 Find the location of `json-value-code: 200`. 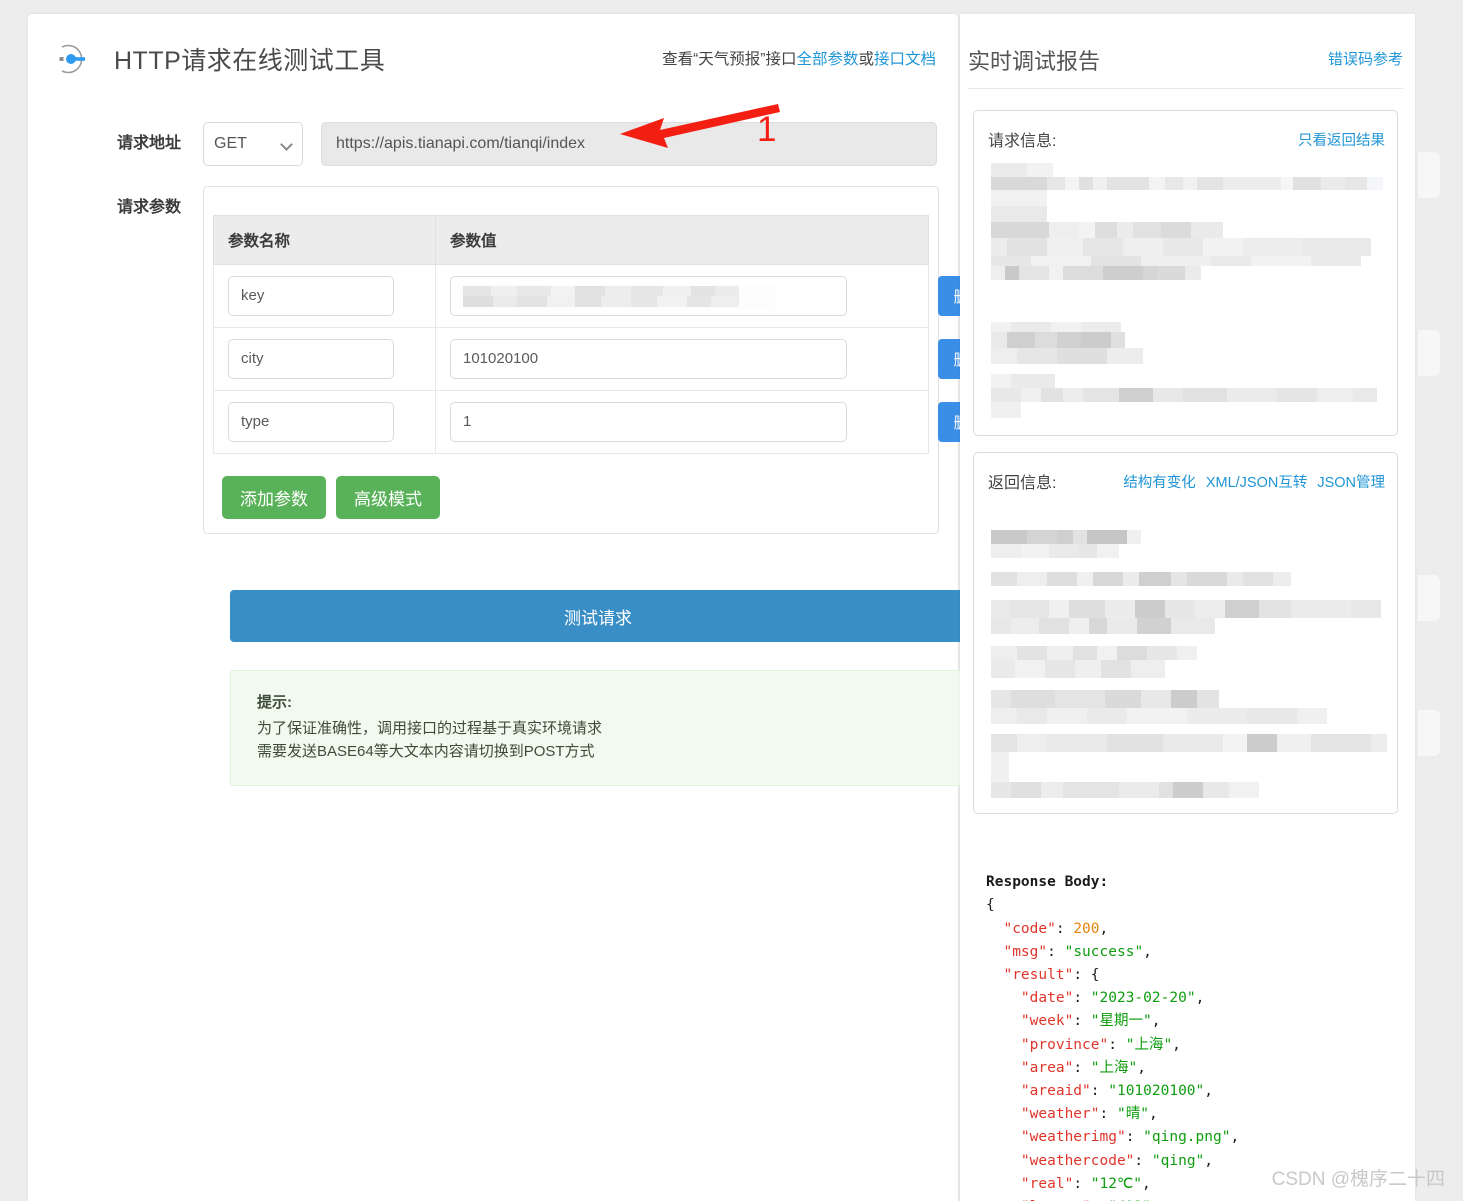

json-value-code: 200 is located at coordinates (1086, 928).